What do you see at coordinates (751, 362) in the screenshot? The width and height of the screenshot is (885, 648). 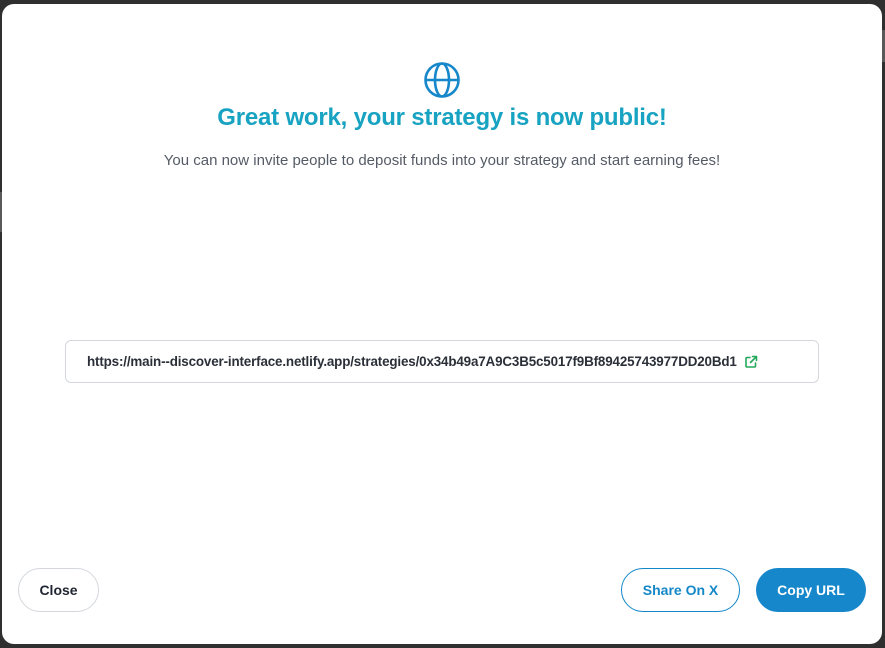 I see `external-link-icon` at bounding box center [751, 362].